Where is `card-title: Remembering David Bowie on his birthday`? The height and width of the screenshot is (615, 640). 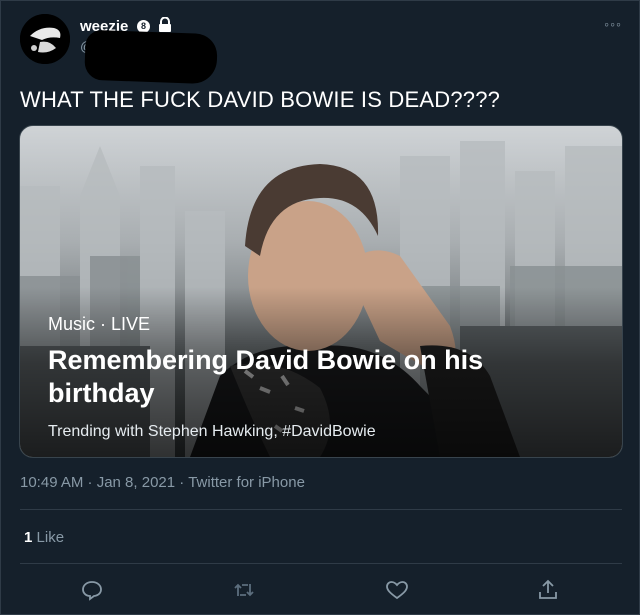
card-title: Remembering David Bowie on his birthday is located at coordinates (266, 376).